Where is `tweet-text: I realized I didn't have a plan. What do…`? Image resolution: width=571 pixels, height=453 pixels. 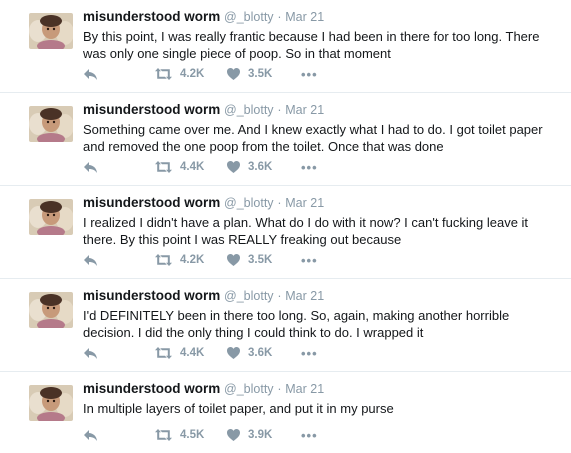
tweet-text: I realized I didn't have a plan. What do… is located at coordinates (306, 231).